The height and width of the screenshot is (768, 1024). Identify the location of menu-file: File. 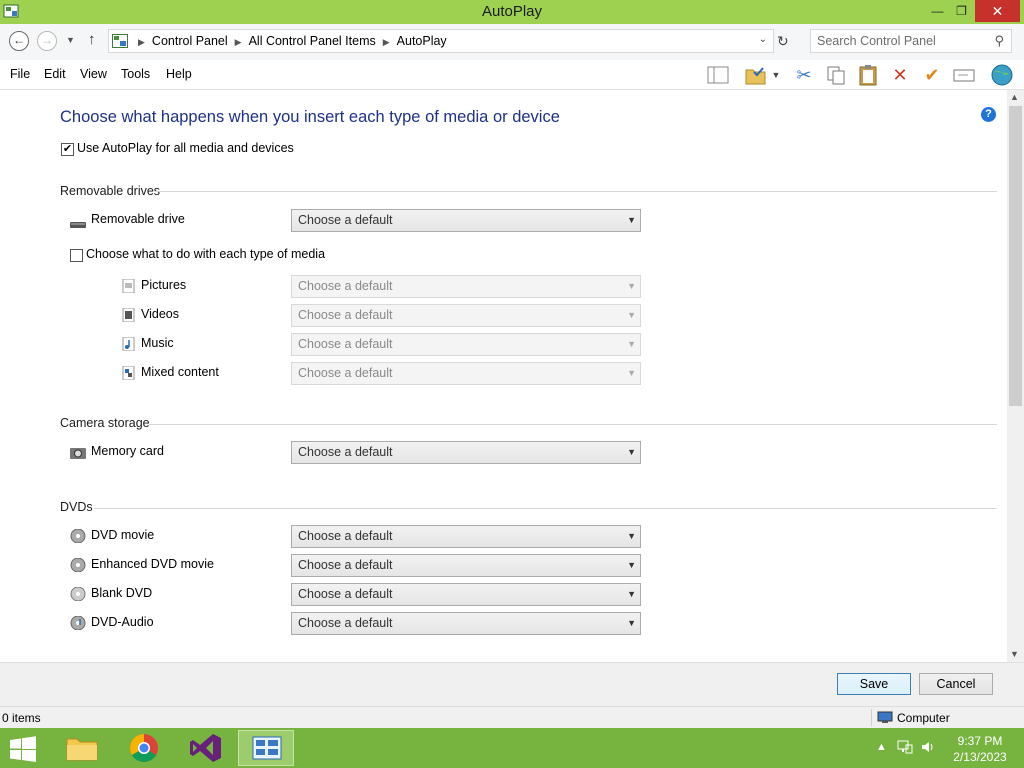
(20, 74).